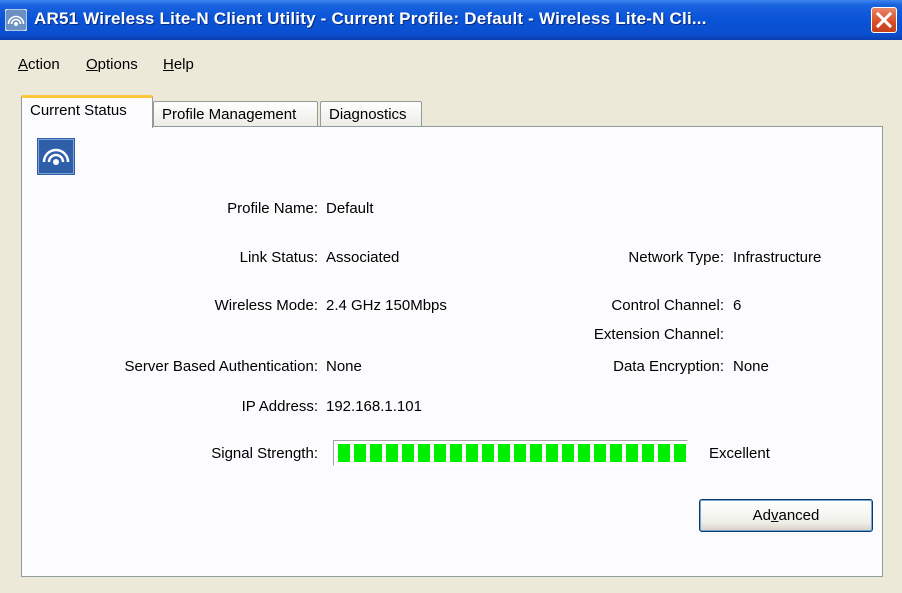 This screenshot has width=902, height=593. Describe the element at coordinates (272, 208) in the screenshot. I see `profile-name-label: Profile Name:` at that location.